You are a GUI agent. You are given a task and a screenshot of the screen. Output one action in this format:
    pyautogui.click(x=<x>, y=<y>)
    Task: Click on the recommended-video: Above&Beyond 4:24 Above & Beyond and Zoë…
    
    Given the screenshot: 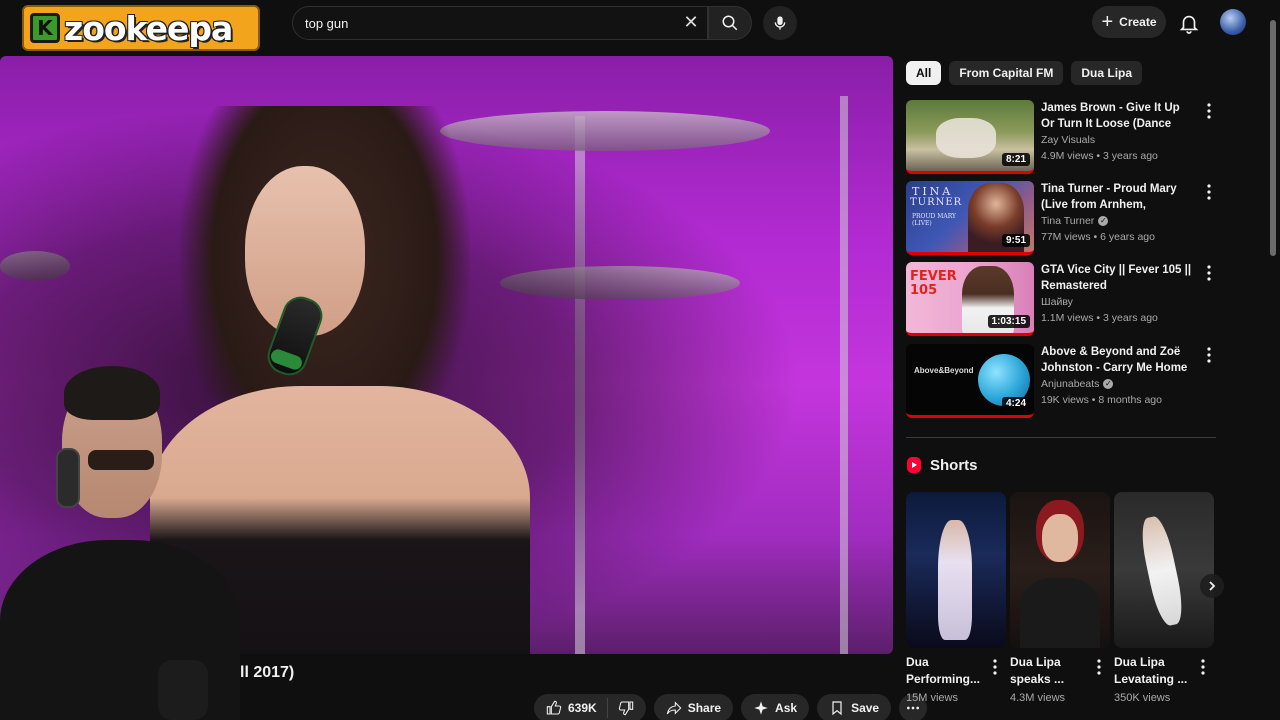 What is the action you would take?
    pyautogui.click(x=1061, y=382)
    